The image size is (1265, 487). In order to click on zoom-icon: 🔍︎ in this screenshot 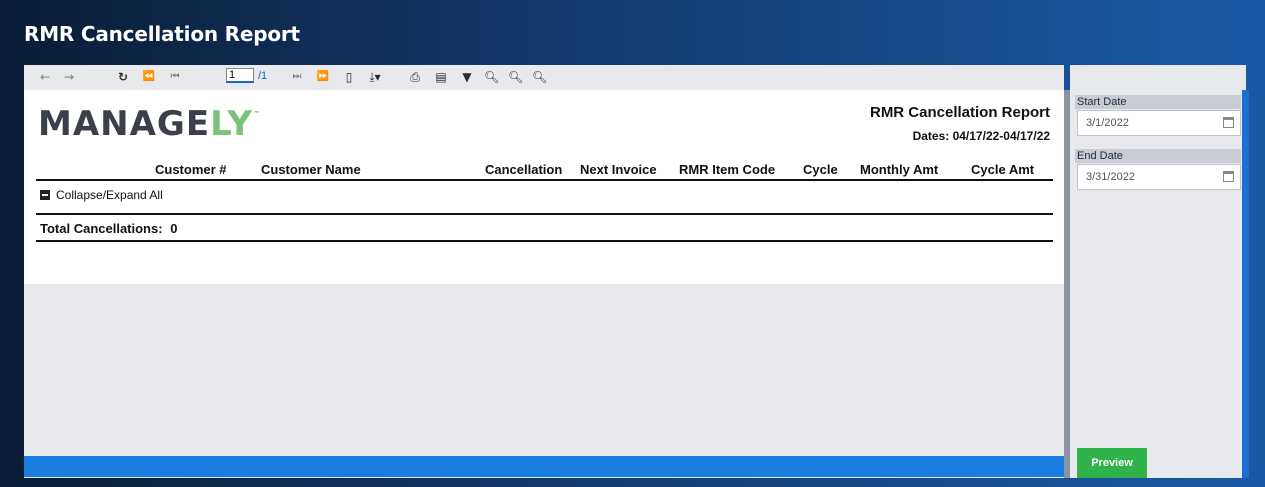, I will do `click(491, 77)`.